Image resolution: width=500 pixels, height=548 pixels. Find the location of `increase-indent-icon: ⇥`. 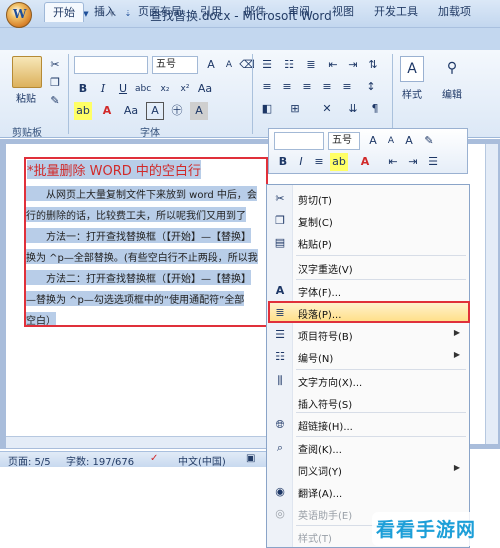

increase-indent-icon: ⇥ is located at coordinates (353, 65).